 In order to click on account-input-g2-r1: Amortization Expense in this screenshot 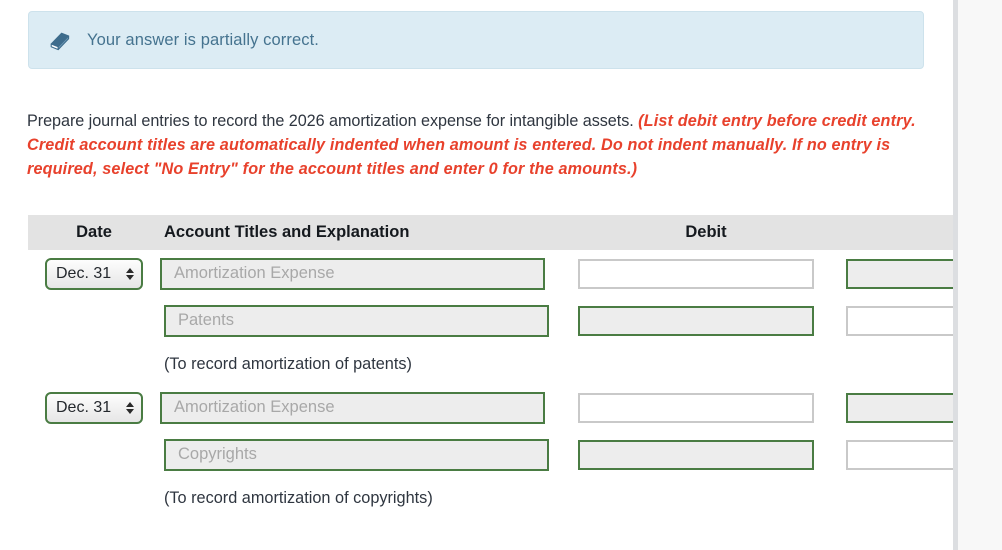, I will do `click(352, 407)`.